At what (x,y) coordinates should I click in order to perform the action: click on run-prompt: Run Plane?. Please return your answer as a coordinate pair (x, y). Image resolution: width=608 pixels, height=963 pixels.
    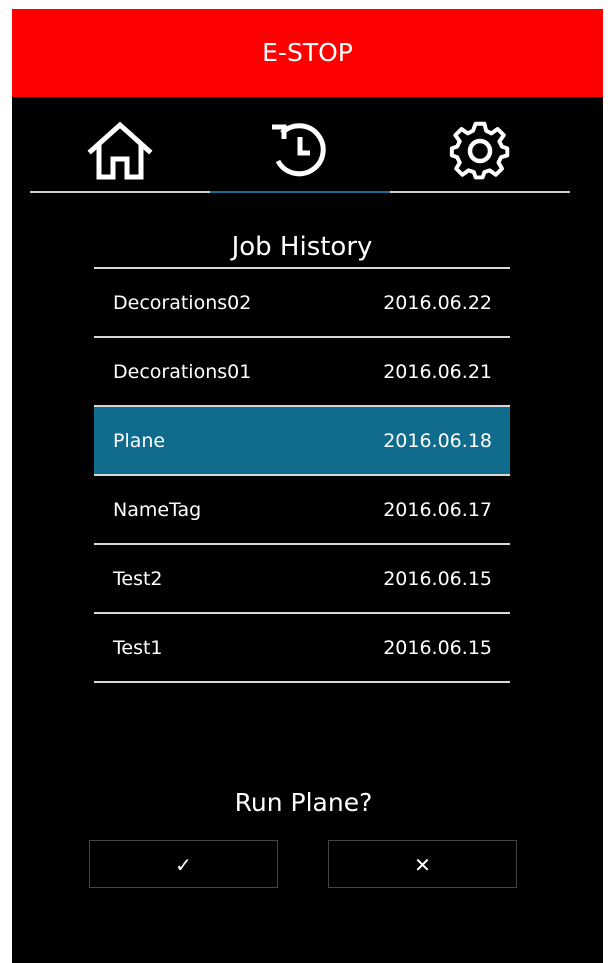
    Looking at the image, I should click on (303, 802).